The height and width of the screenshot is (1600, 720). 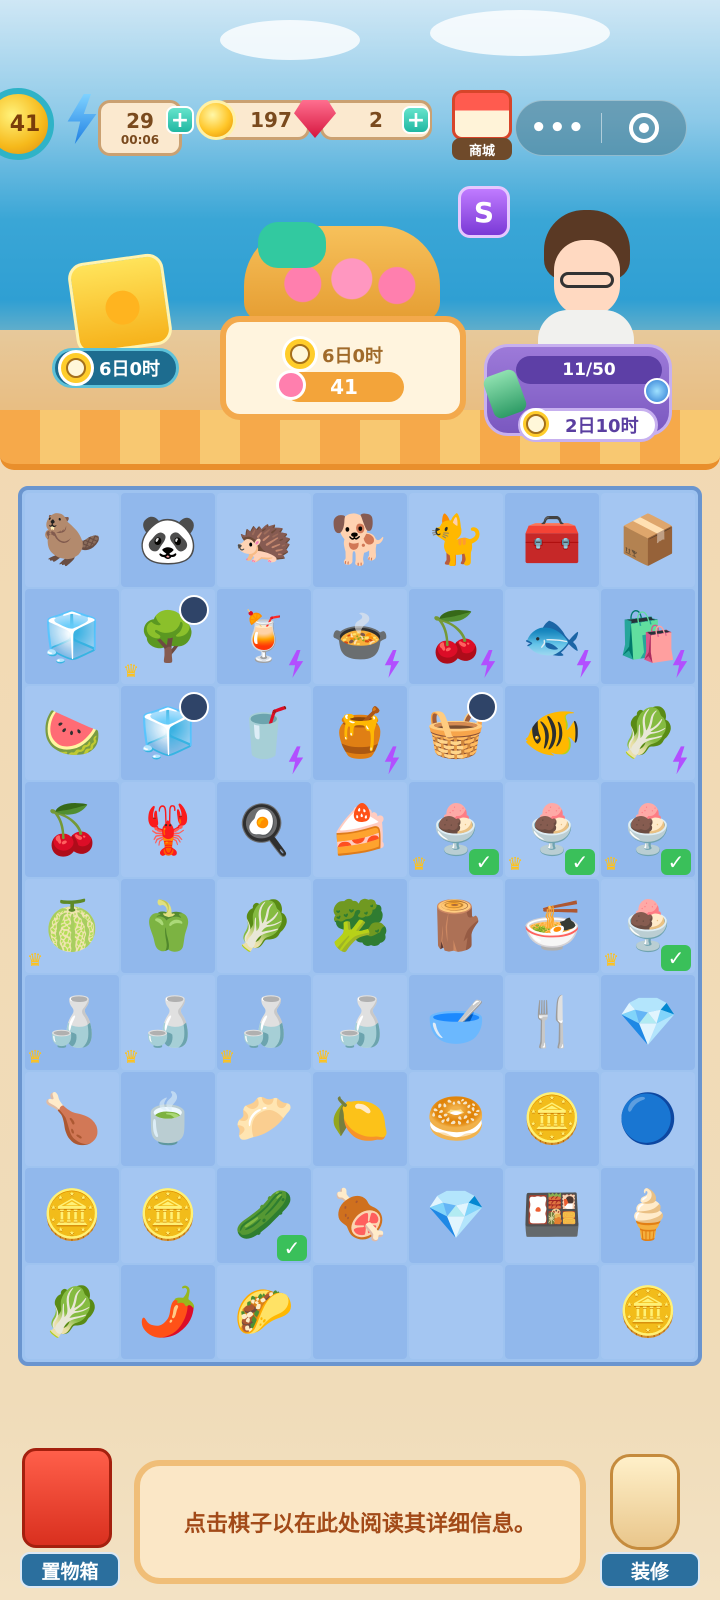 I want to click on pot-box-icon: 📦, so click(x=648, y=540).